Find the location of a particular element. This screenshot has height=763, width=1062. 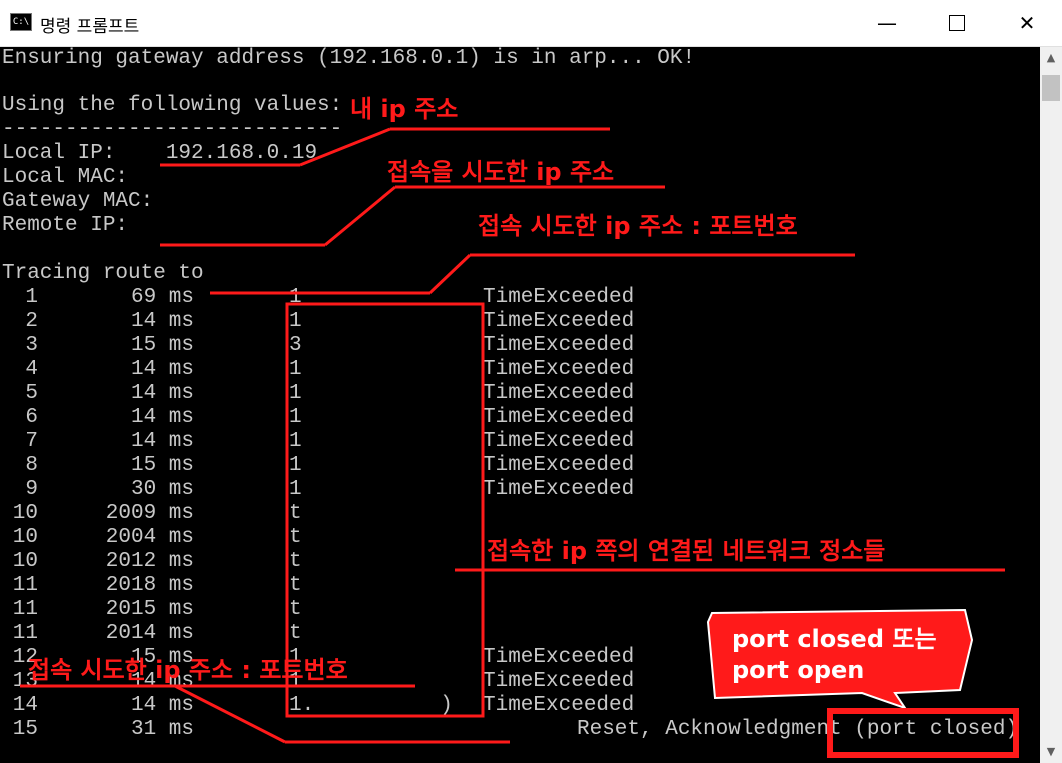

callout-line-1: port closed 또는 is located at coordinates (834, 639).